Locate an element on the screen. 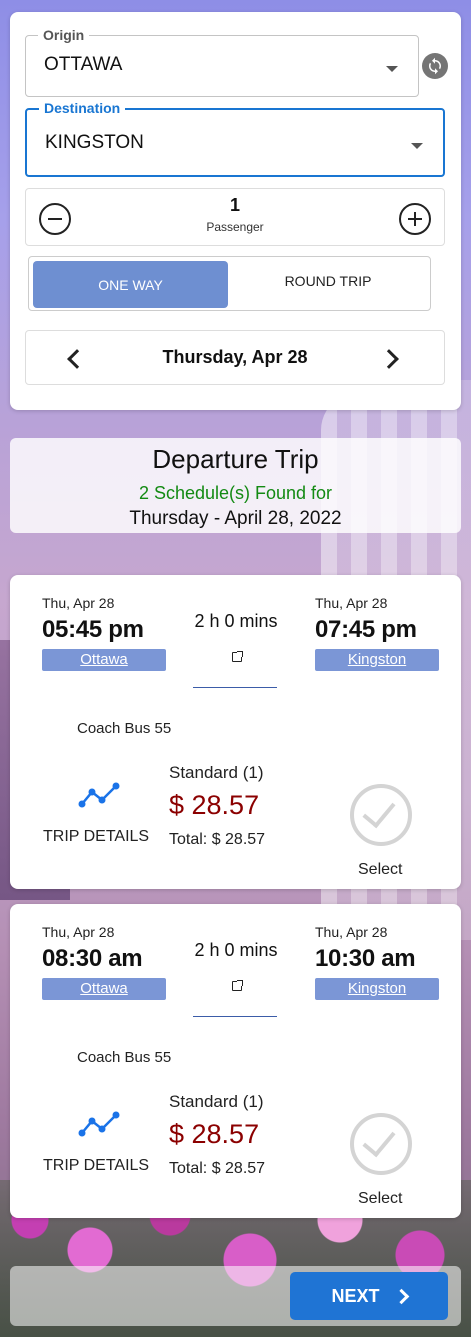 Image resolution: width=471 pixels, height=1337 pixels. date-navigator: Thursday, Apr 28 is located at coordinates (235, 357).